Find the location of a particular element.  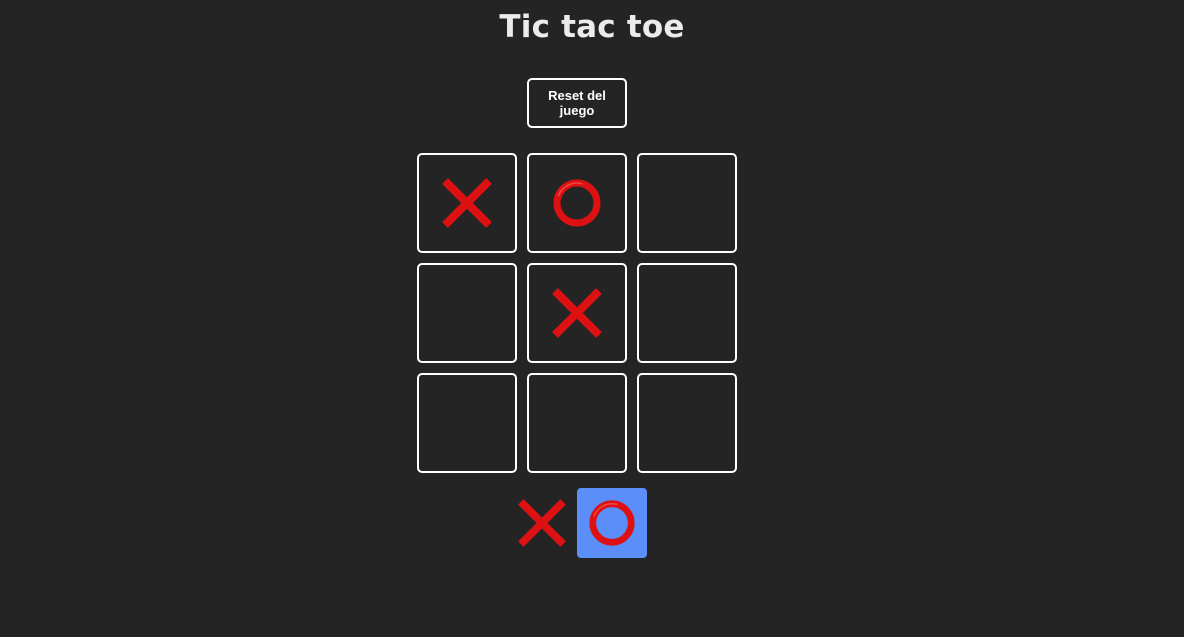

reset-game-button: Reset del juego is located at coordinates (577, 103).